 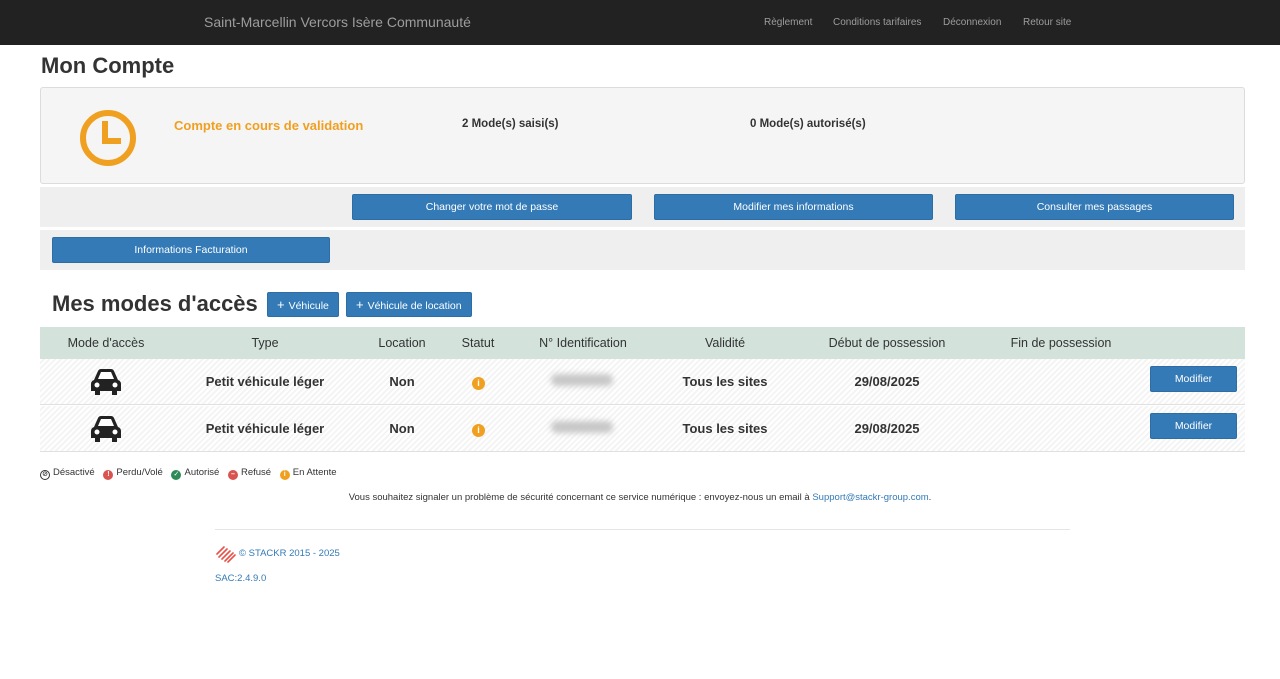 I want to click on page-title: Mon Compte, so click(x=108, y=65).